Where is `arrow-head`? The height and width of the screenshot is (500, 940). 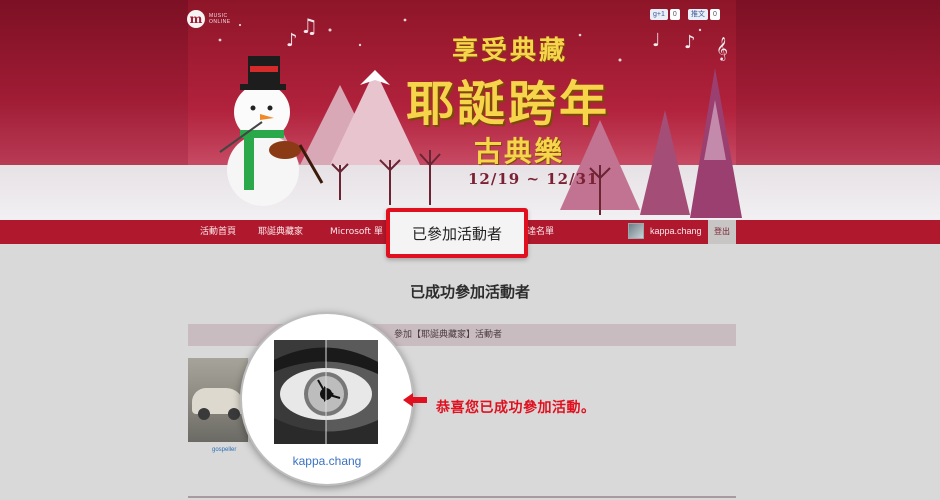
arrow-head is located at coordinates (408, 400).